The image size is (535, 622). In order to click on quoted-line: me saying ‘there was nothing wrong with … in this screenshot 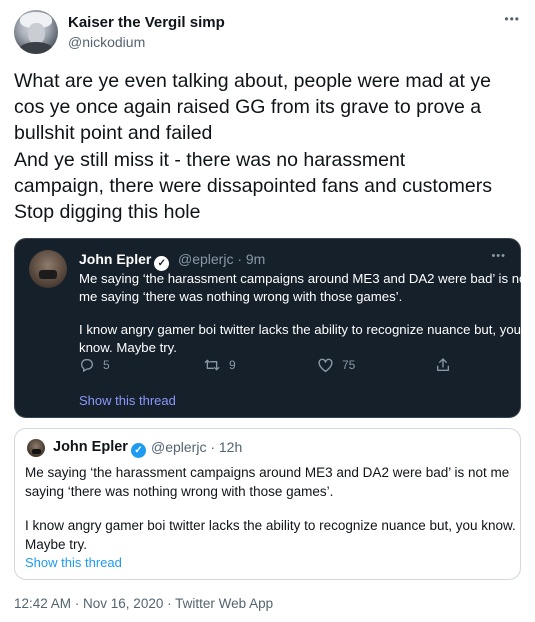, I will do `click(241, 296)`.